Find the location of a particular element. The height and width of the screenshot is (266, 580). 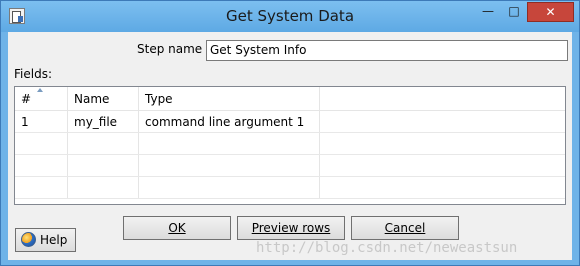

minimize-button: — is located at coordinates (488, 12).